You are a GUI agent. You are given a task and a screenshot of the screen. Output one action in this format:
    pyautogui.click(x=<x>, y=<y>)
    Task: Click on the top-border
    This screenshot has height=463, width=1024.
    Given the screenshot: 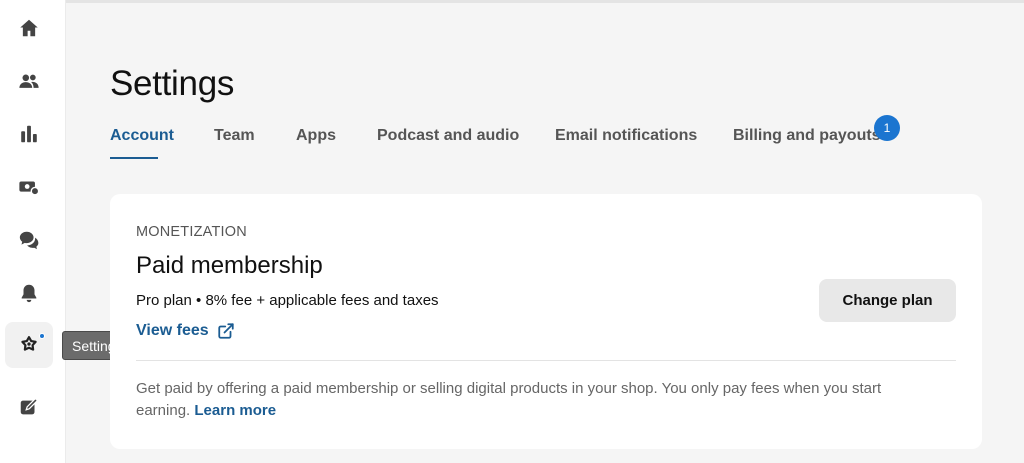 What is the action you would take?
    pyautogui.click(x=545, y=1)
    